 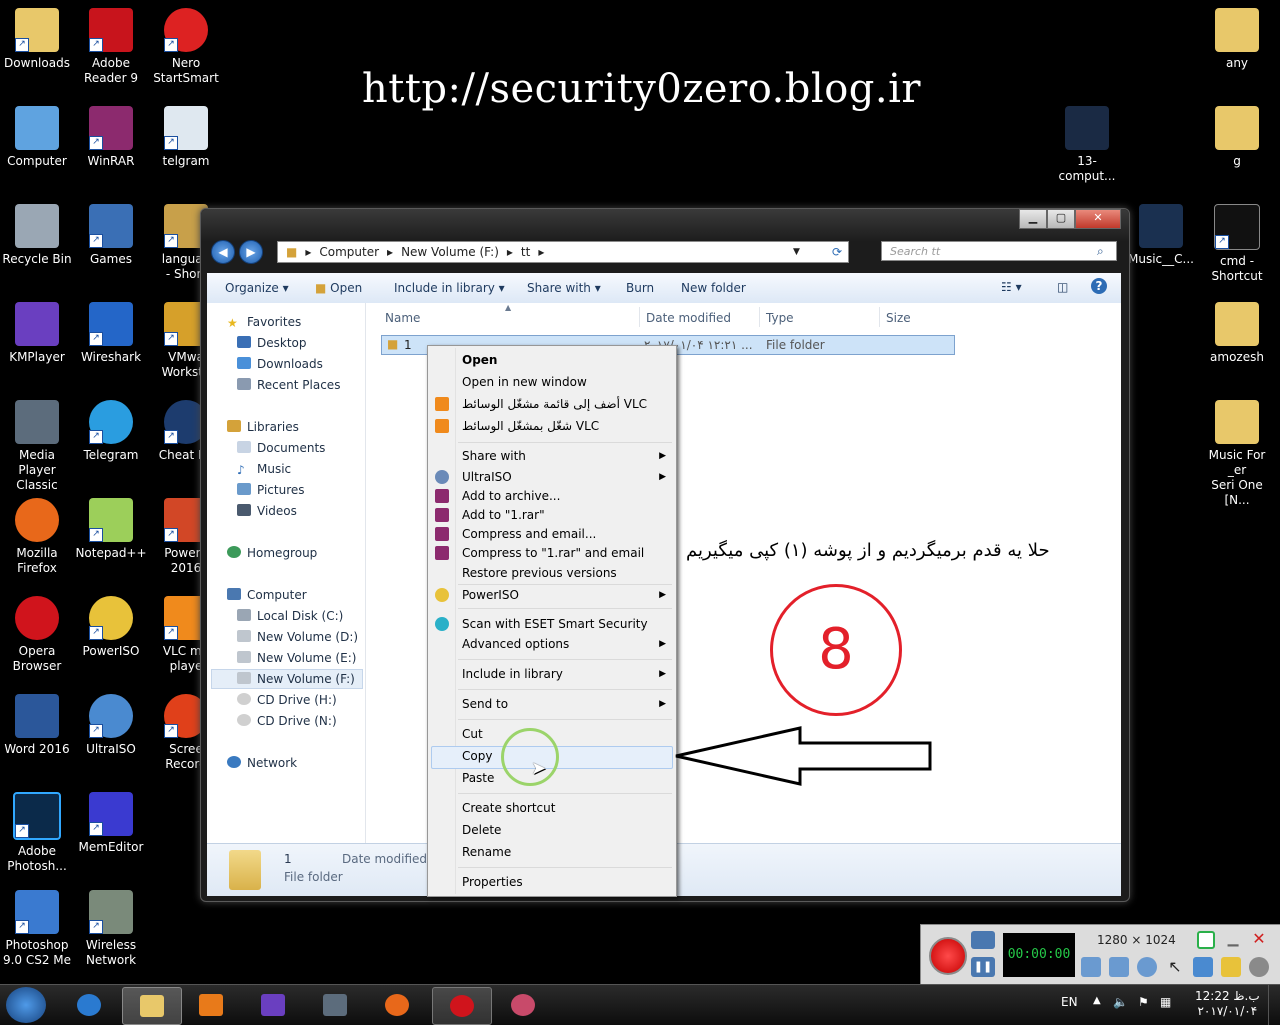 What do you see at coordinates (264, 469) in the screenshot?
I see `nav-music: ♪ Music` at bounding box center [264, 469].